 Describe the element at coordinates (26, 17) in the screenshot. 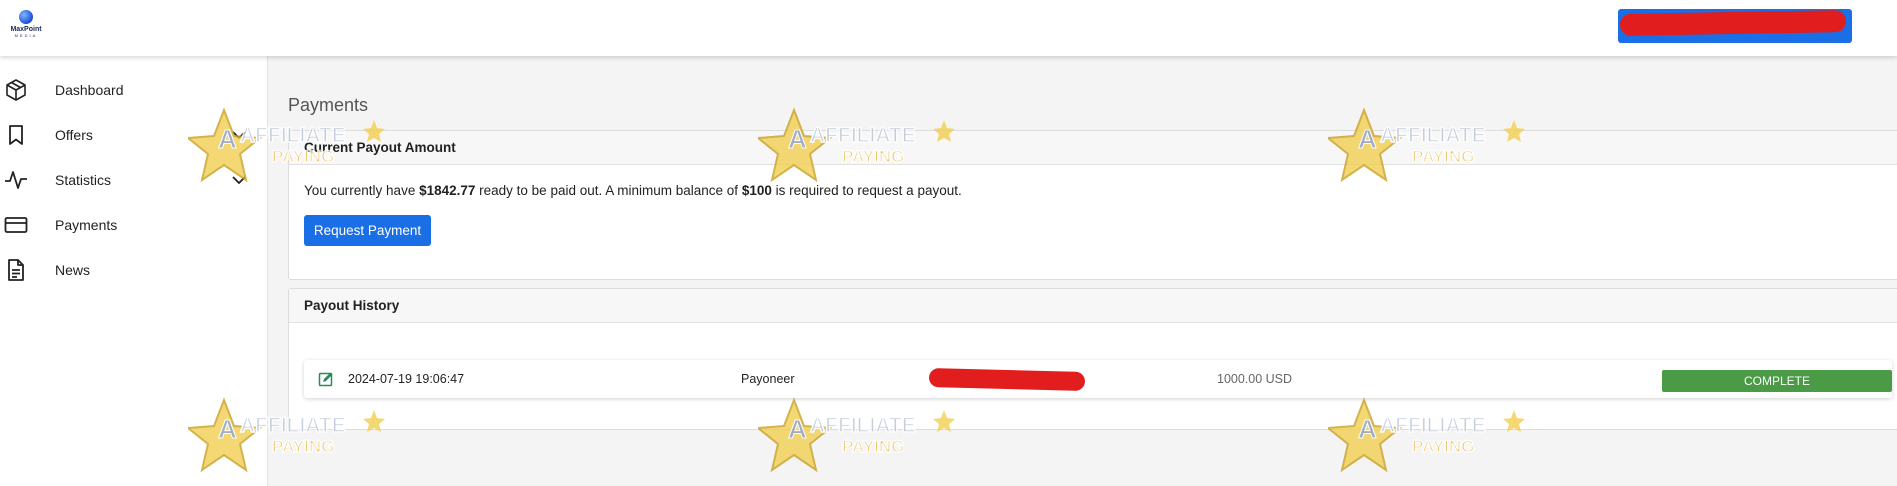

I see `logo-globe-icon` at that location.